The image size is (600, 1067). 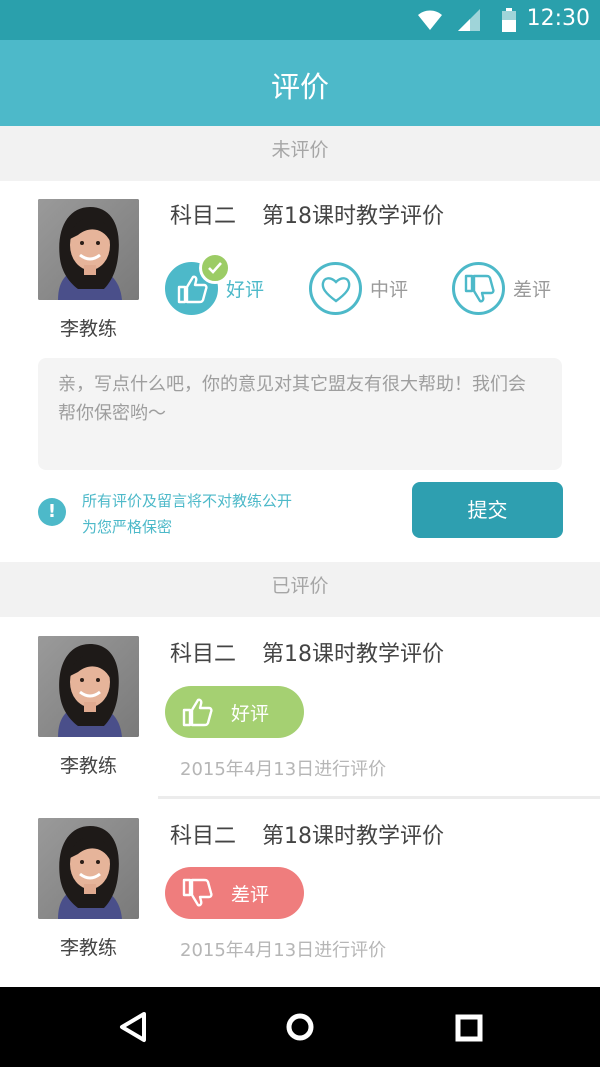 I want to click on info-icon: !, so click(x=52, y=512).